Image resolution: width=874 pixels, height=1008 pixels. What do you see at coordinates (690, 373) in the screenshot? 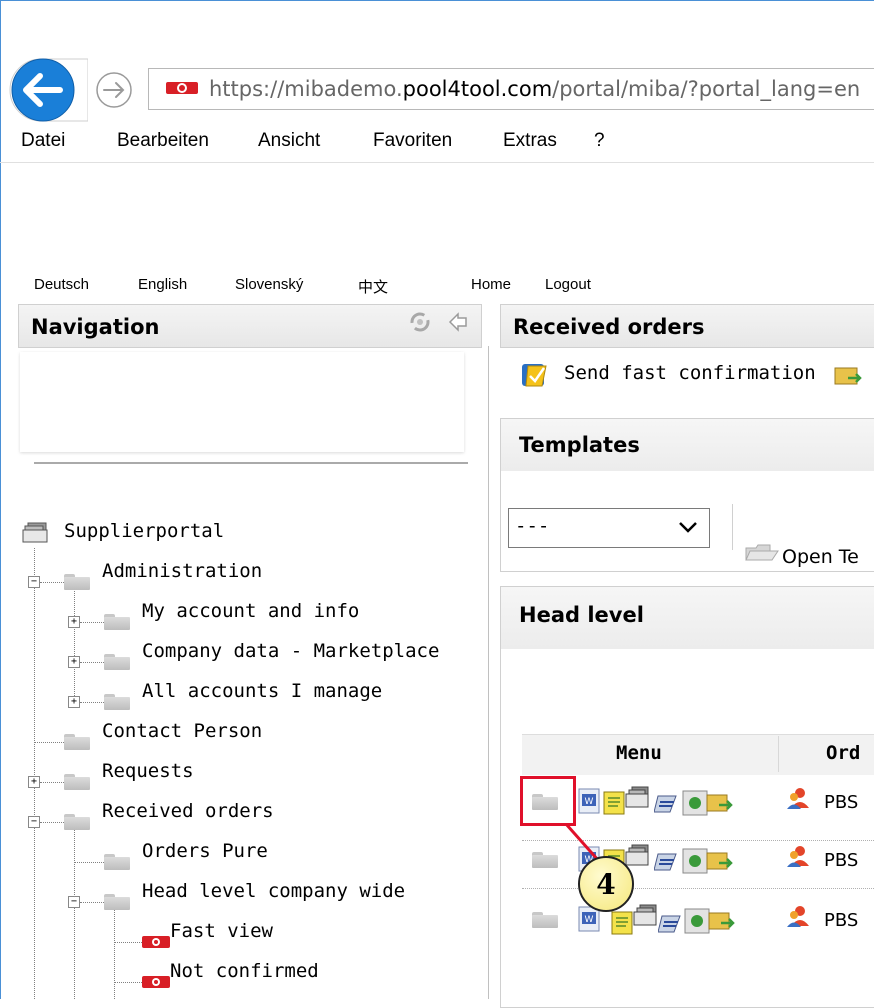
I see `send-fast-confirmation-button: Send fast confirmation` at bounding box center [690, 373].